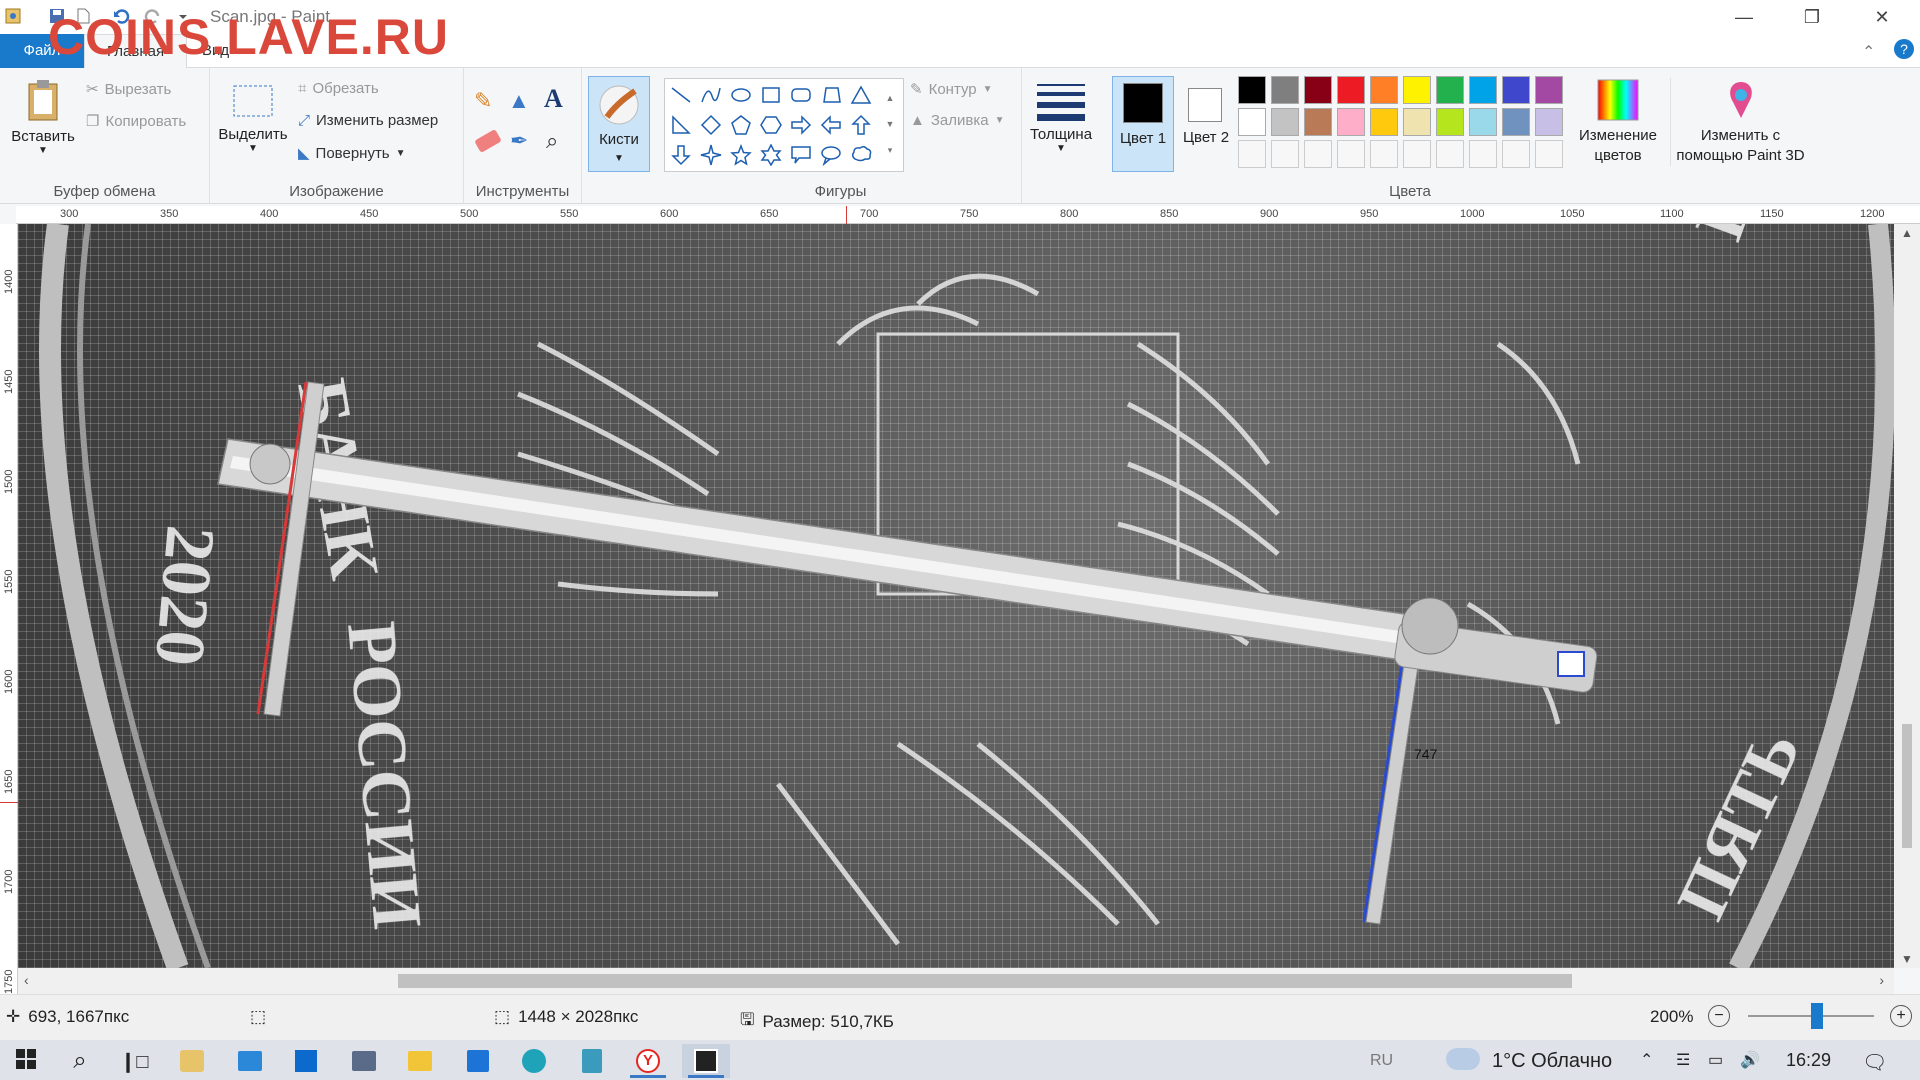  What do you see at coordinates (483, 101) in the screenshot?
I see `pencil-icon: ✎` at bounding box center [483, 101].